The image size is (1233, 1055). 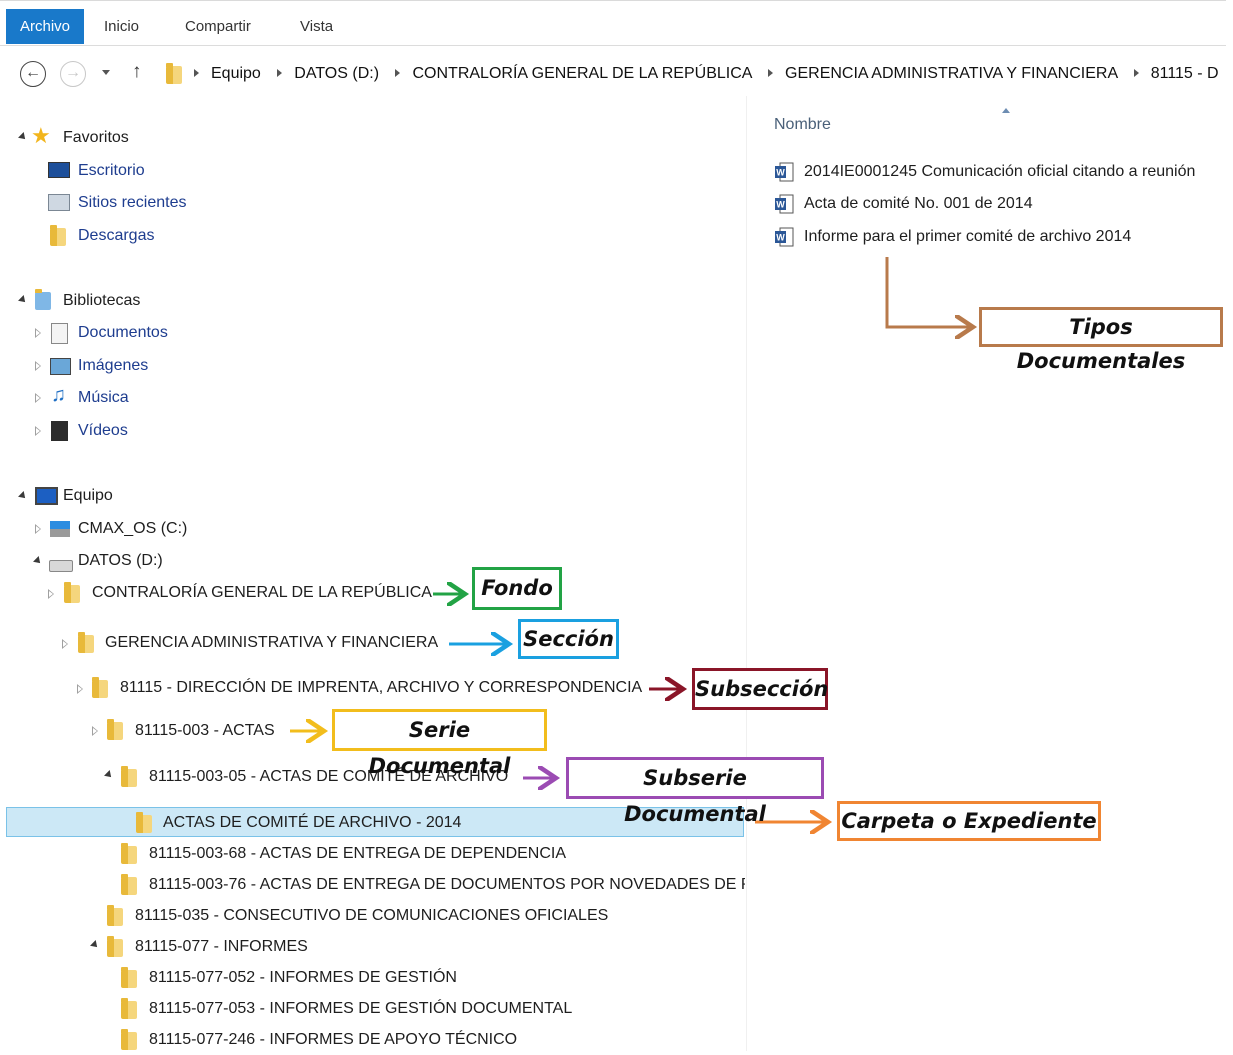 What do you see at coordinates (927, 292) in the screenshot?
I see `tipos-arrow` at bounding box center [927, 292].